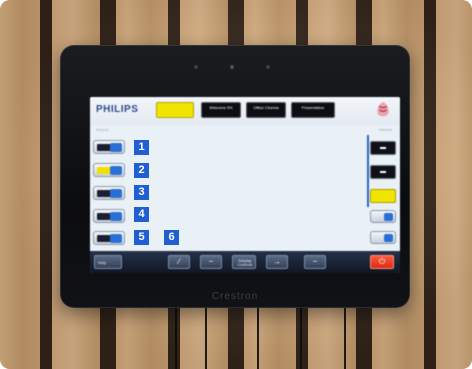 This screenshot has height=369, width=472. What do you see at coordinates (141, 214) in the screenshot?
I see `number-badge-4: 4` at bounding box center [141, 214].